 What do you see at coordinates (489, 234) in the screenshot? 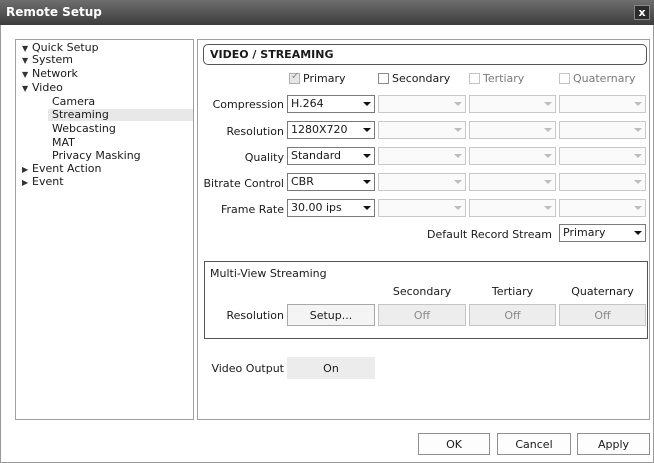
I see `default-record-stream-label: Default Record Stream` at bounding box center [489, 234].